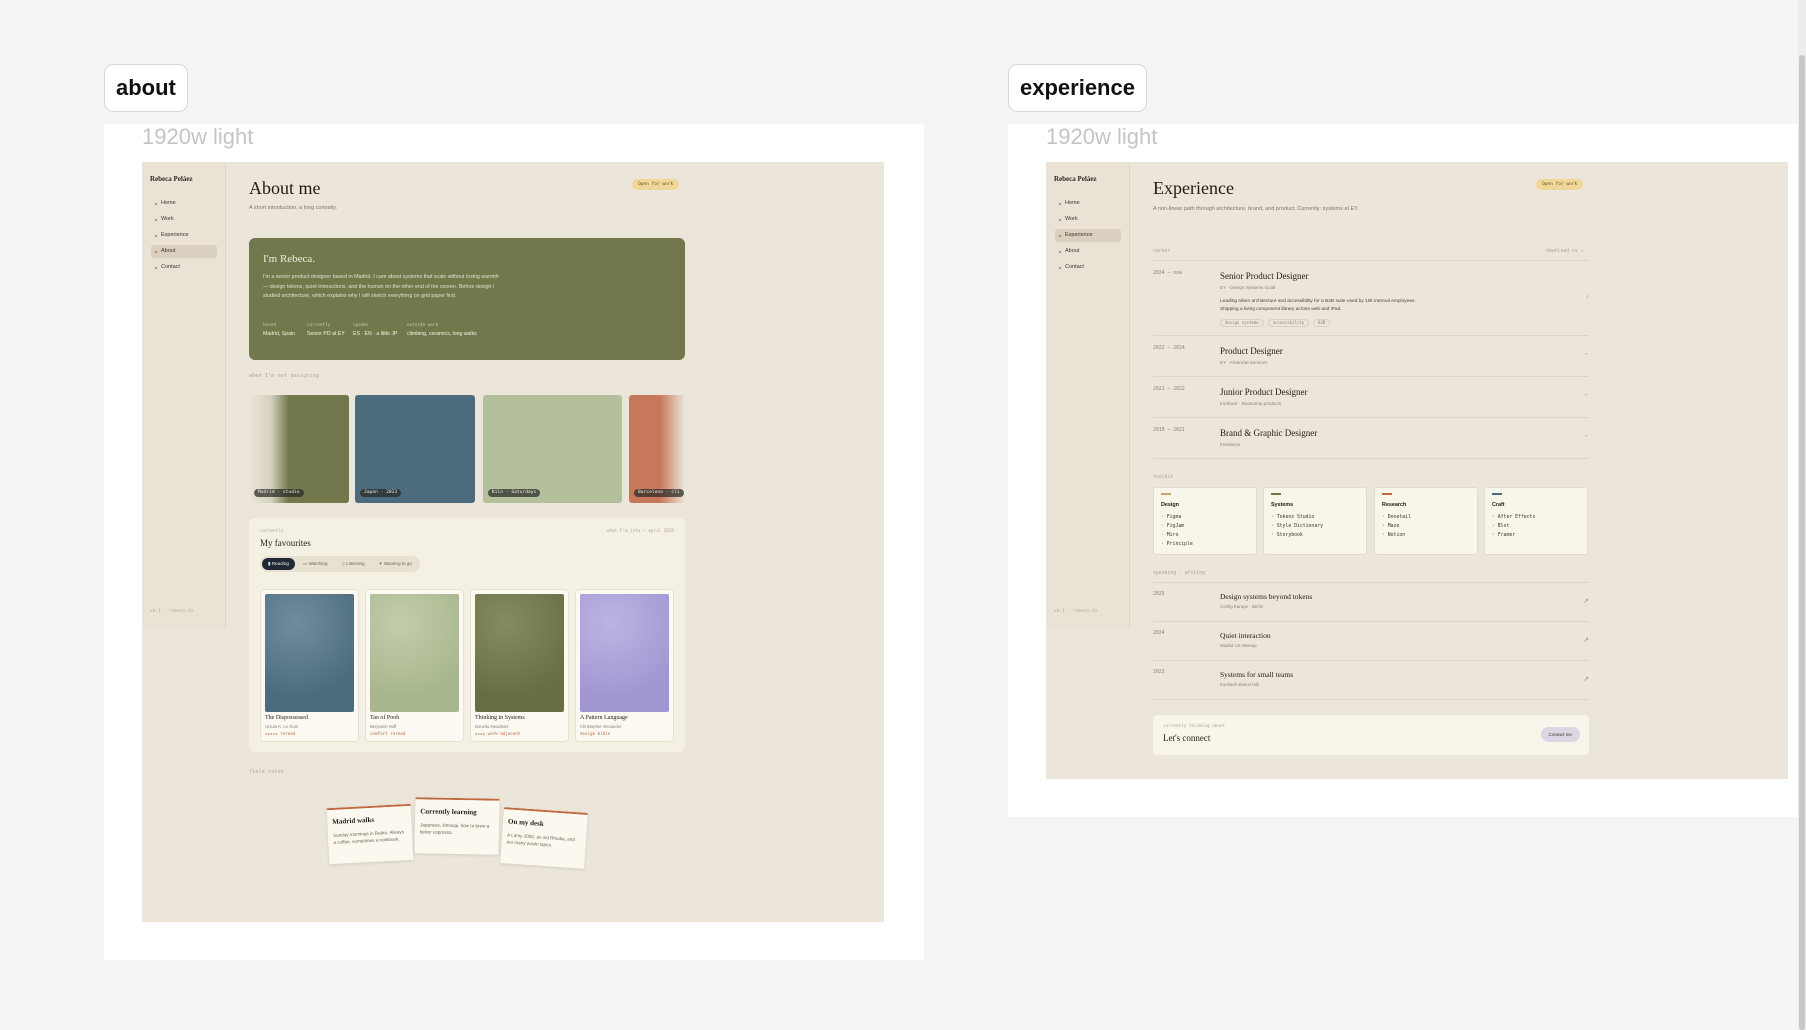 This screenshot has width=1806, height=1030. What do you see at coordinates (552, 449) in the screenshot?
I see `photo-kiln: Kiln · Saturdays` at bounding box center [552, 449].